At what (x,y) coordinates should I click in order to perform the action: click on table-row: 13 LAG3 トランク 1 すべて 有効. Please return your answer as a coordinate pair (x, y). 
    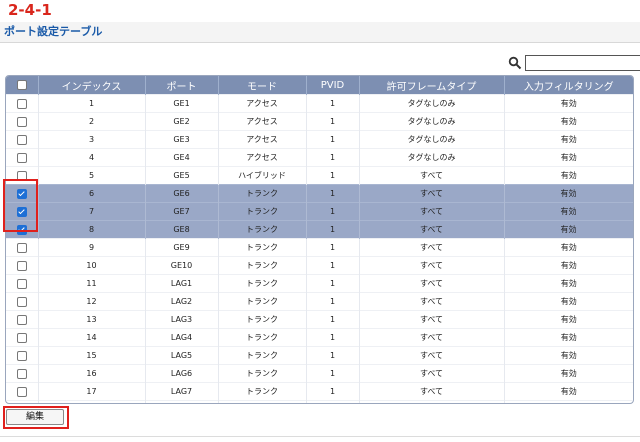
    Looking at the image, I should click on (319, 319).